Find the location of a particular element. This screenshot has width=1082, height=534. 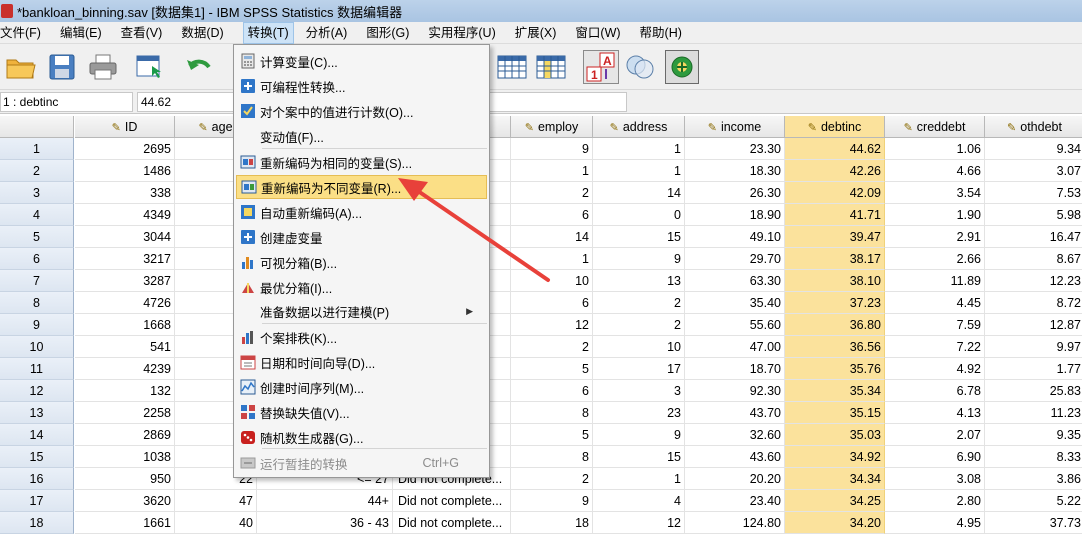

cell-debtinc: 42.26 is located at coordinates (835, 171).